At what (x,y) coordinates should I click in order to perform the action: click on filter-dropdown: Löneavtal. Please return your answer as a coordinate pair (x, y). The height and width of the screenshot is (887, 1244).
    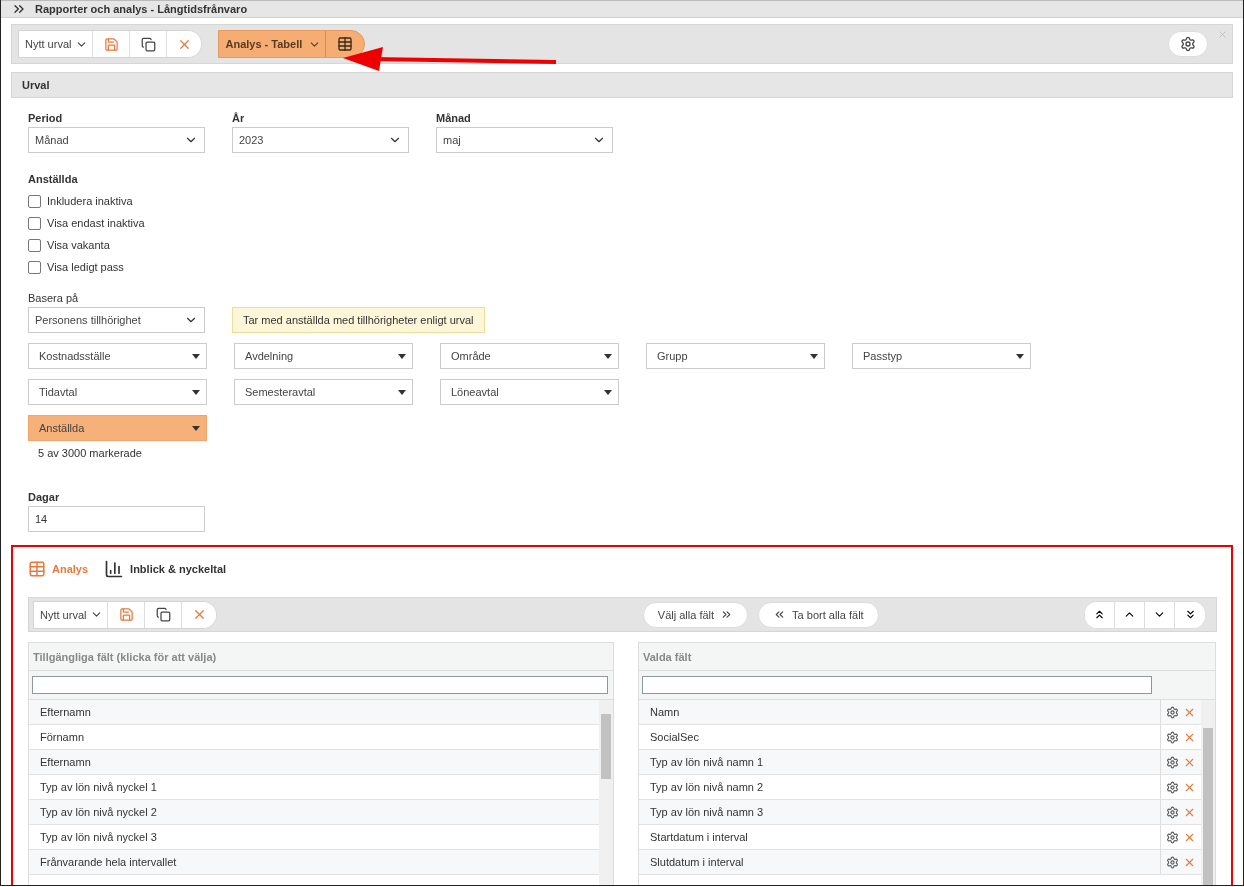
    Looking at the image, I should click on (529, 392).